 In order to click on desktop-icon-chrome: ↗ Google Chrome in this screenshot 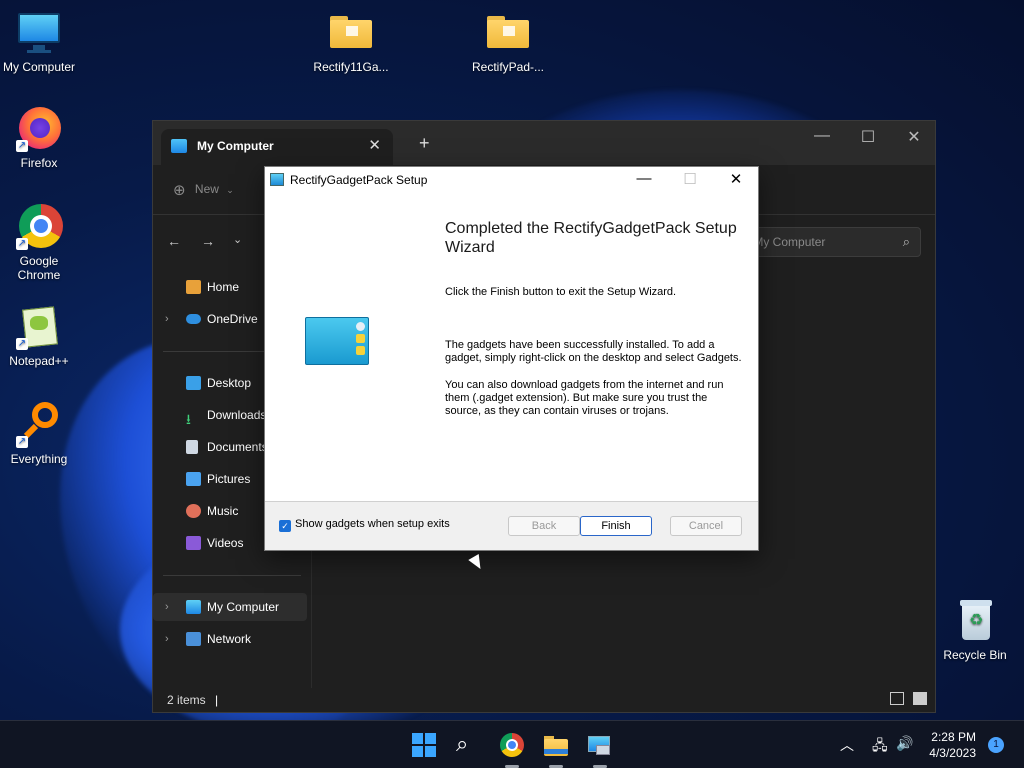, I will do `click(39, 243)`.